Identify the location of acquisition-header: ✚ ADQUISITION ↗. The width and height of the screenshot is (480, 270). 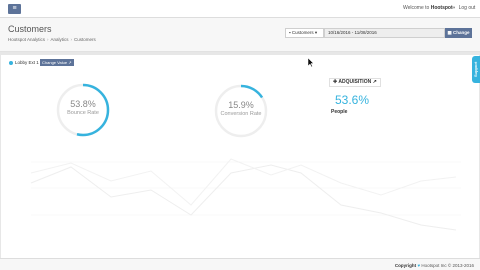
(355, 82).